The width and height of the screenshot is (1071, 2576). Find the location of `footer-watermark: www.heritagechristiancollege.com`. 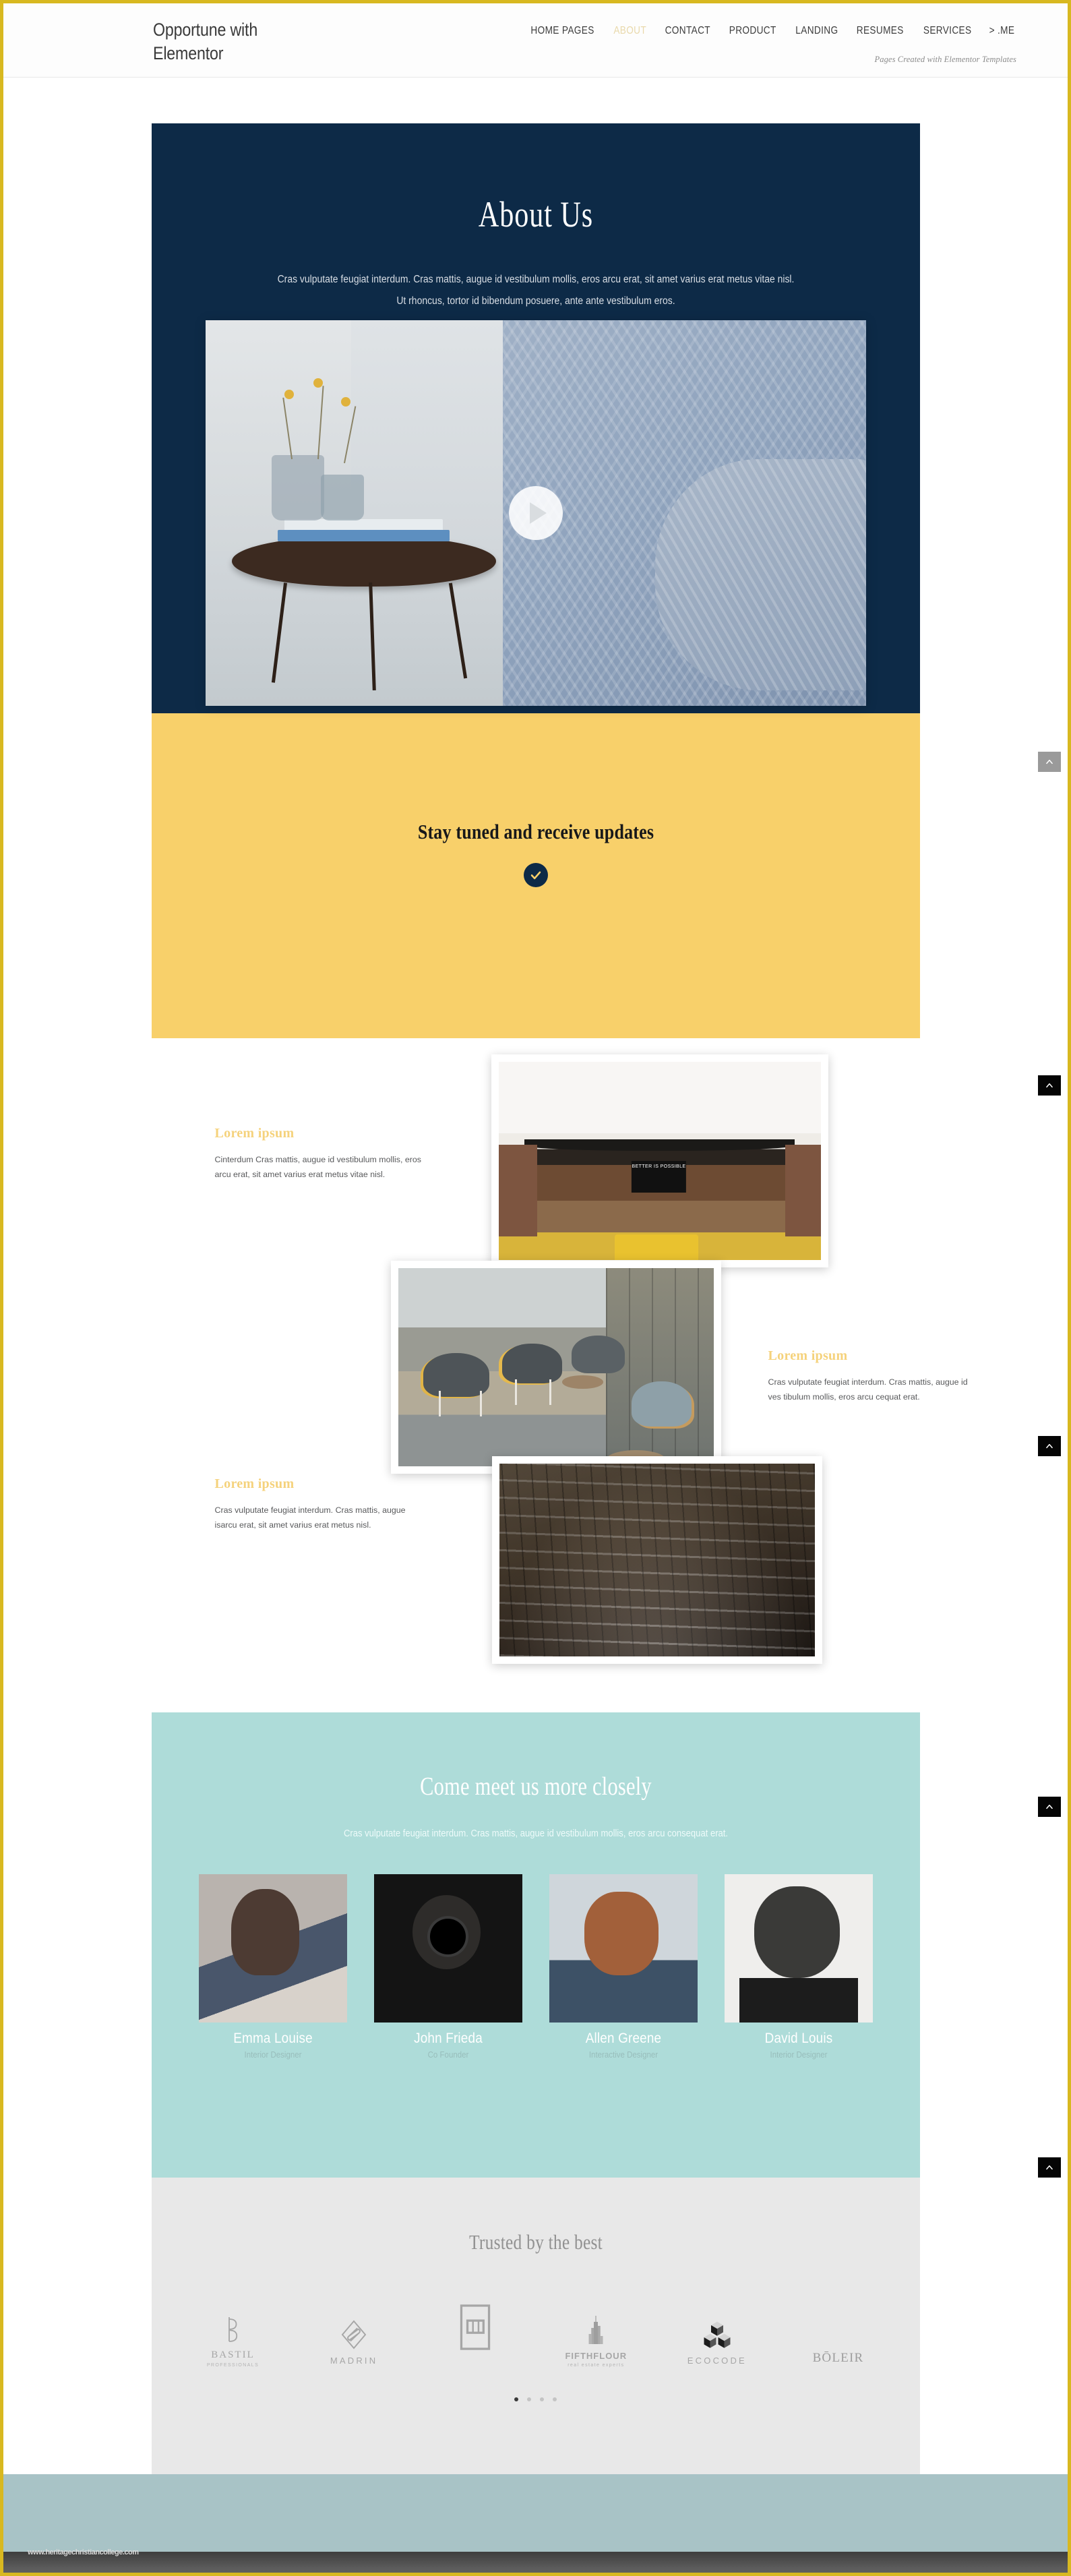

footer-watermark: www.heritagechristiancollege.com is located at coordinates (84, 2552).